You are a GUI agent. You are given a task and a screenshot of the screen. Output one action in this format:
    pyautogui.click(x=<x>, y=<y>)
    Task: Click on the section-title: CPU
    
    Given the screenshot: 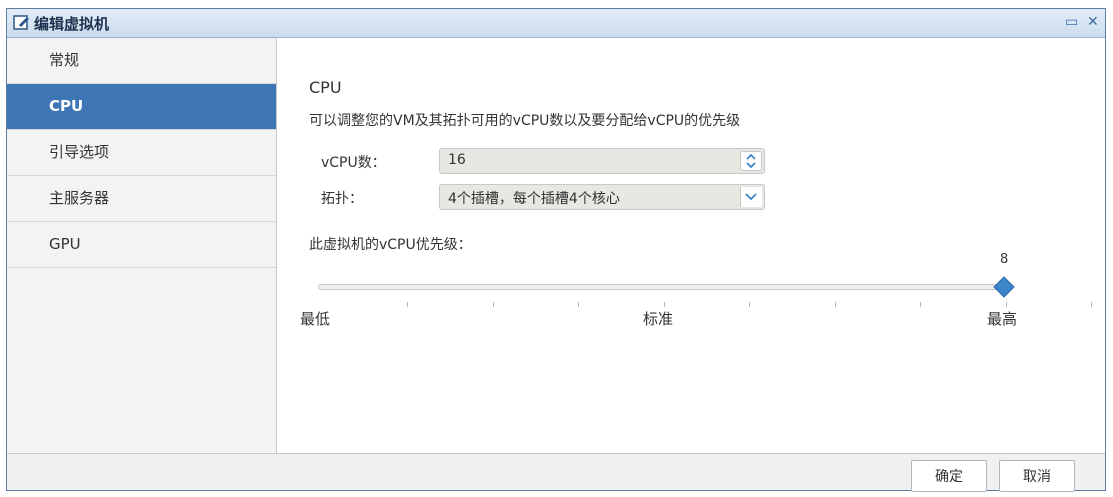 What is the action you would take?
    pyautogui.click(x=325, y=87)
    